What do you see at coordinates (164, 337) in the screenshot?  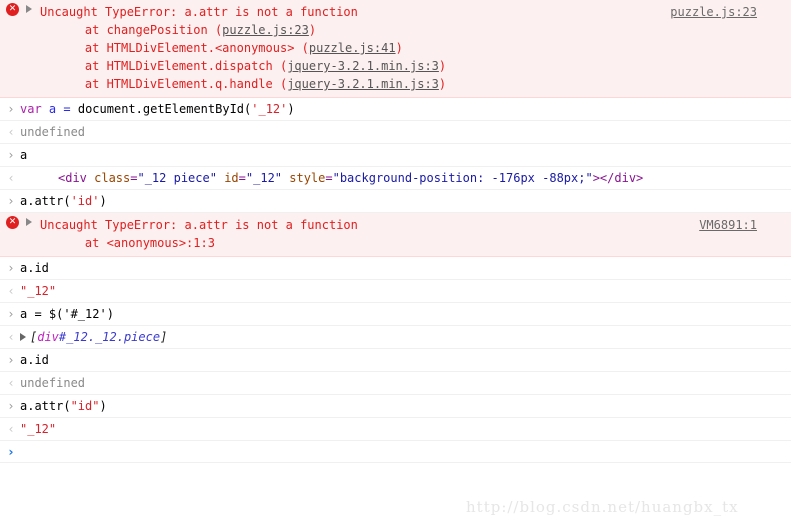 I see `jquery-token: ]` at bounding box center [164, 337].